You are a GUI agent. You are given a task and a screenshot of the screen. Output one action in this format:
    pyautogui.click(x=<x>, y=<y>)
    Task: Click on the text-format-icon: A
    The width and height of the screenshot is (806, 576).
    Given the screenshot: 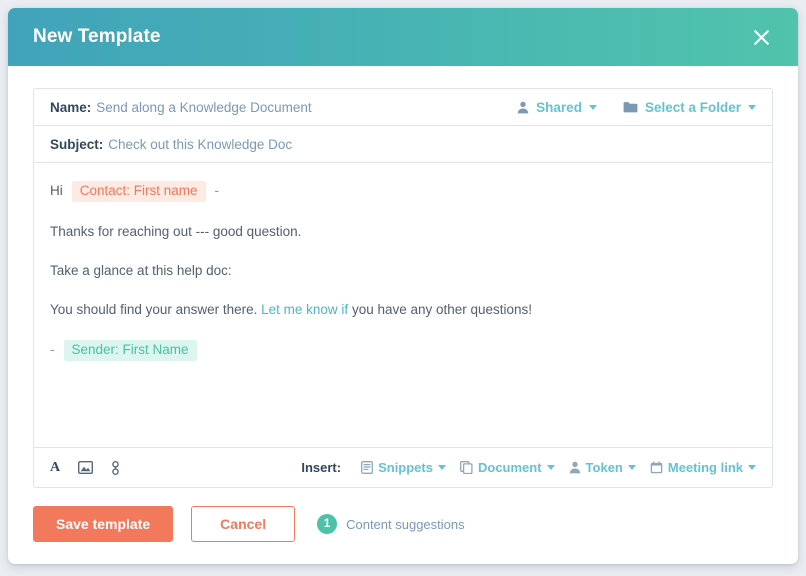 What is the action you would take?
    pyautogui.click(x=55, y=468)
    